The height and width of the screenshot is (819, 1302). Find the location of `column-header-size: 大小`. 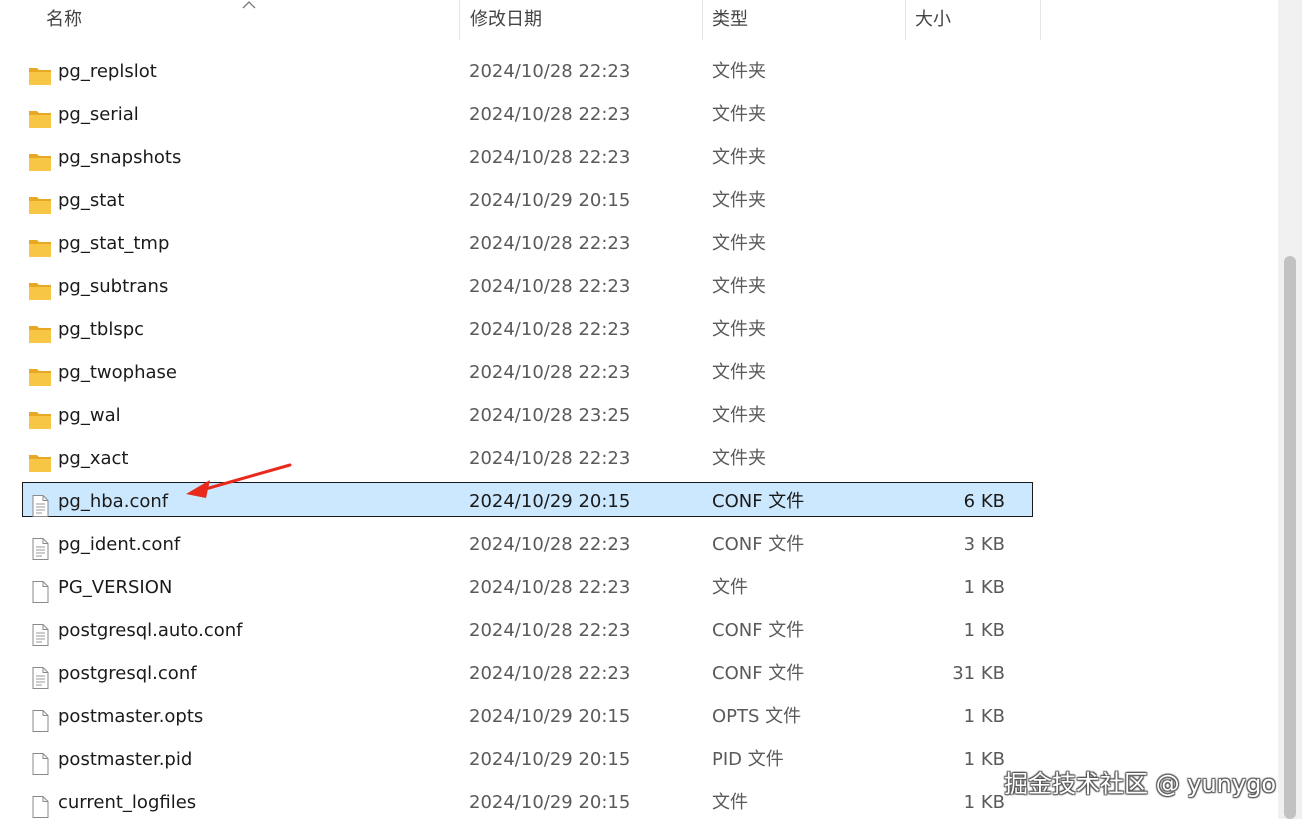

column-header-size: 大小 is located at coordinates (933, 20).